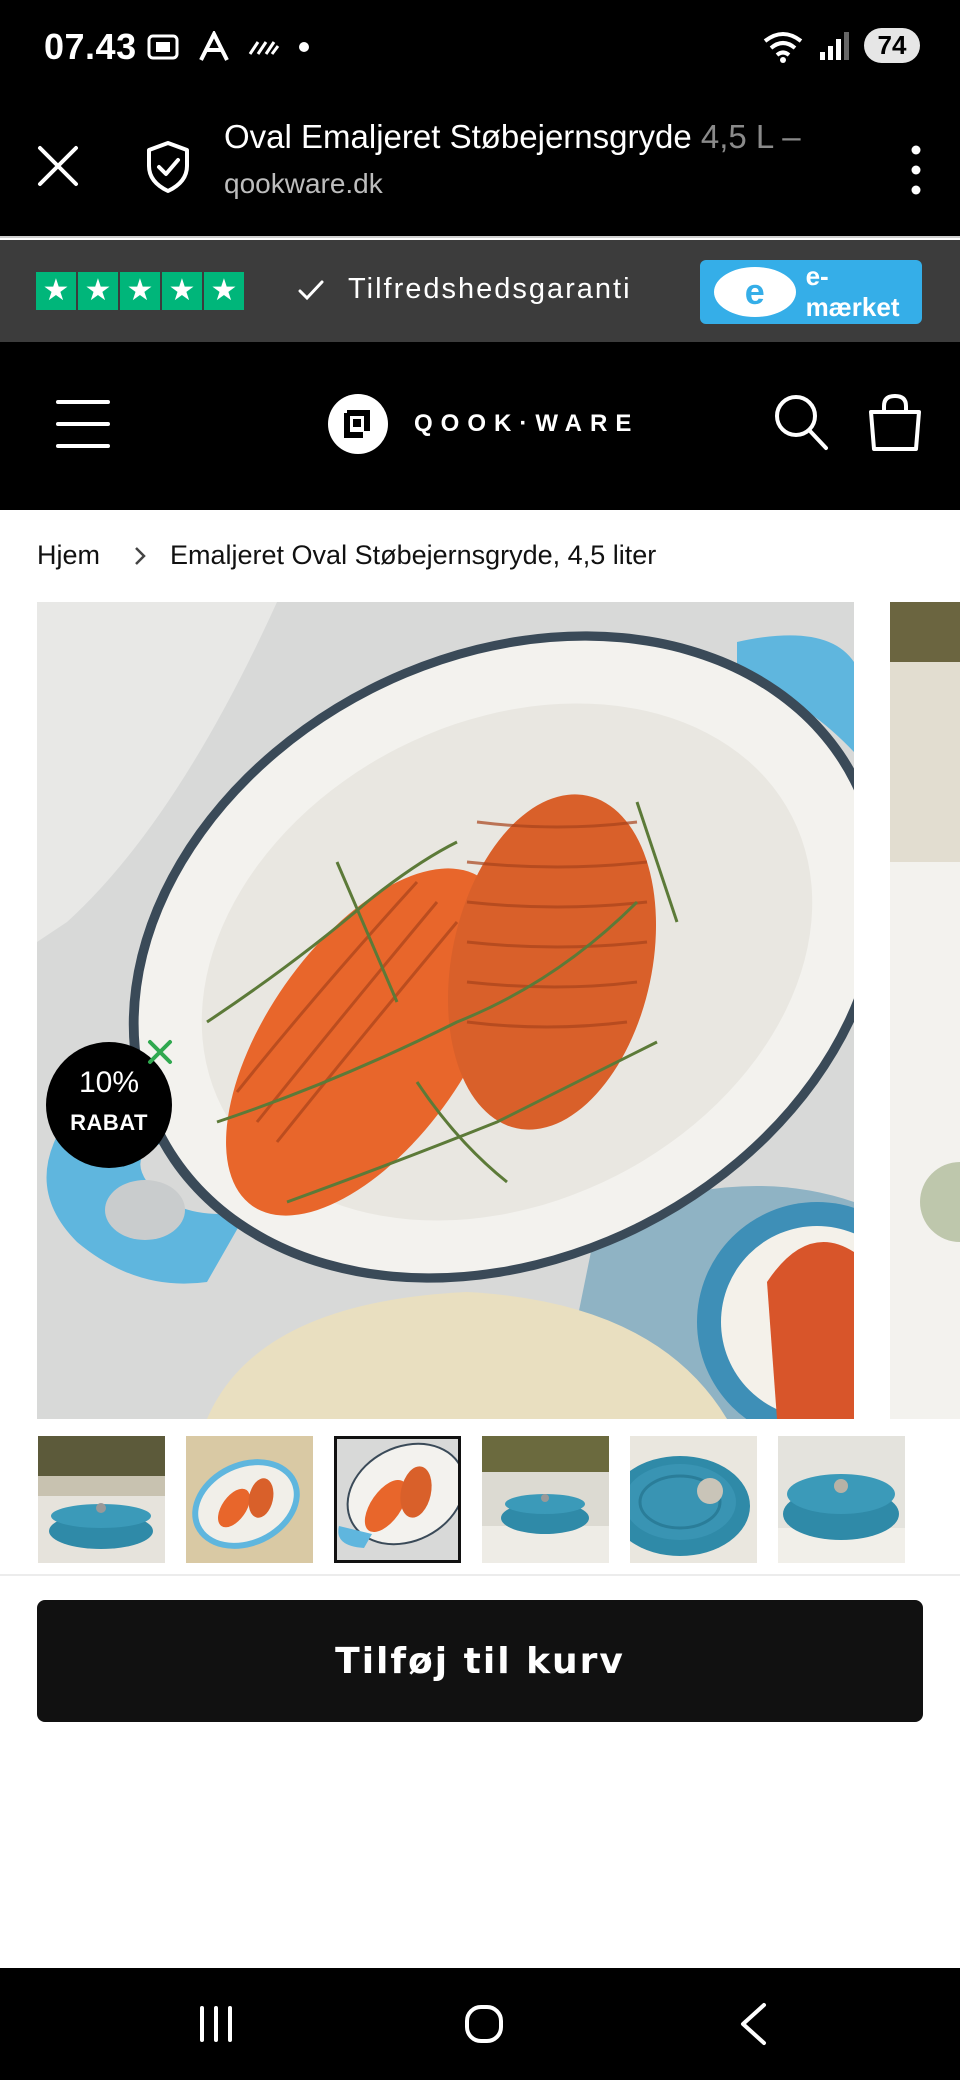 The height and width of the screenshot is (2080, 960). I want to click on discount-label: RABAT, so click(109, 1122).